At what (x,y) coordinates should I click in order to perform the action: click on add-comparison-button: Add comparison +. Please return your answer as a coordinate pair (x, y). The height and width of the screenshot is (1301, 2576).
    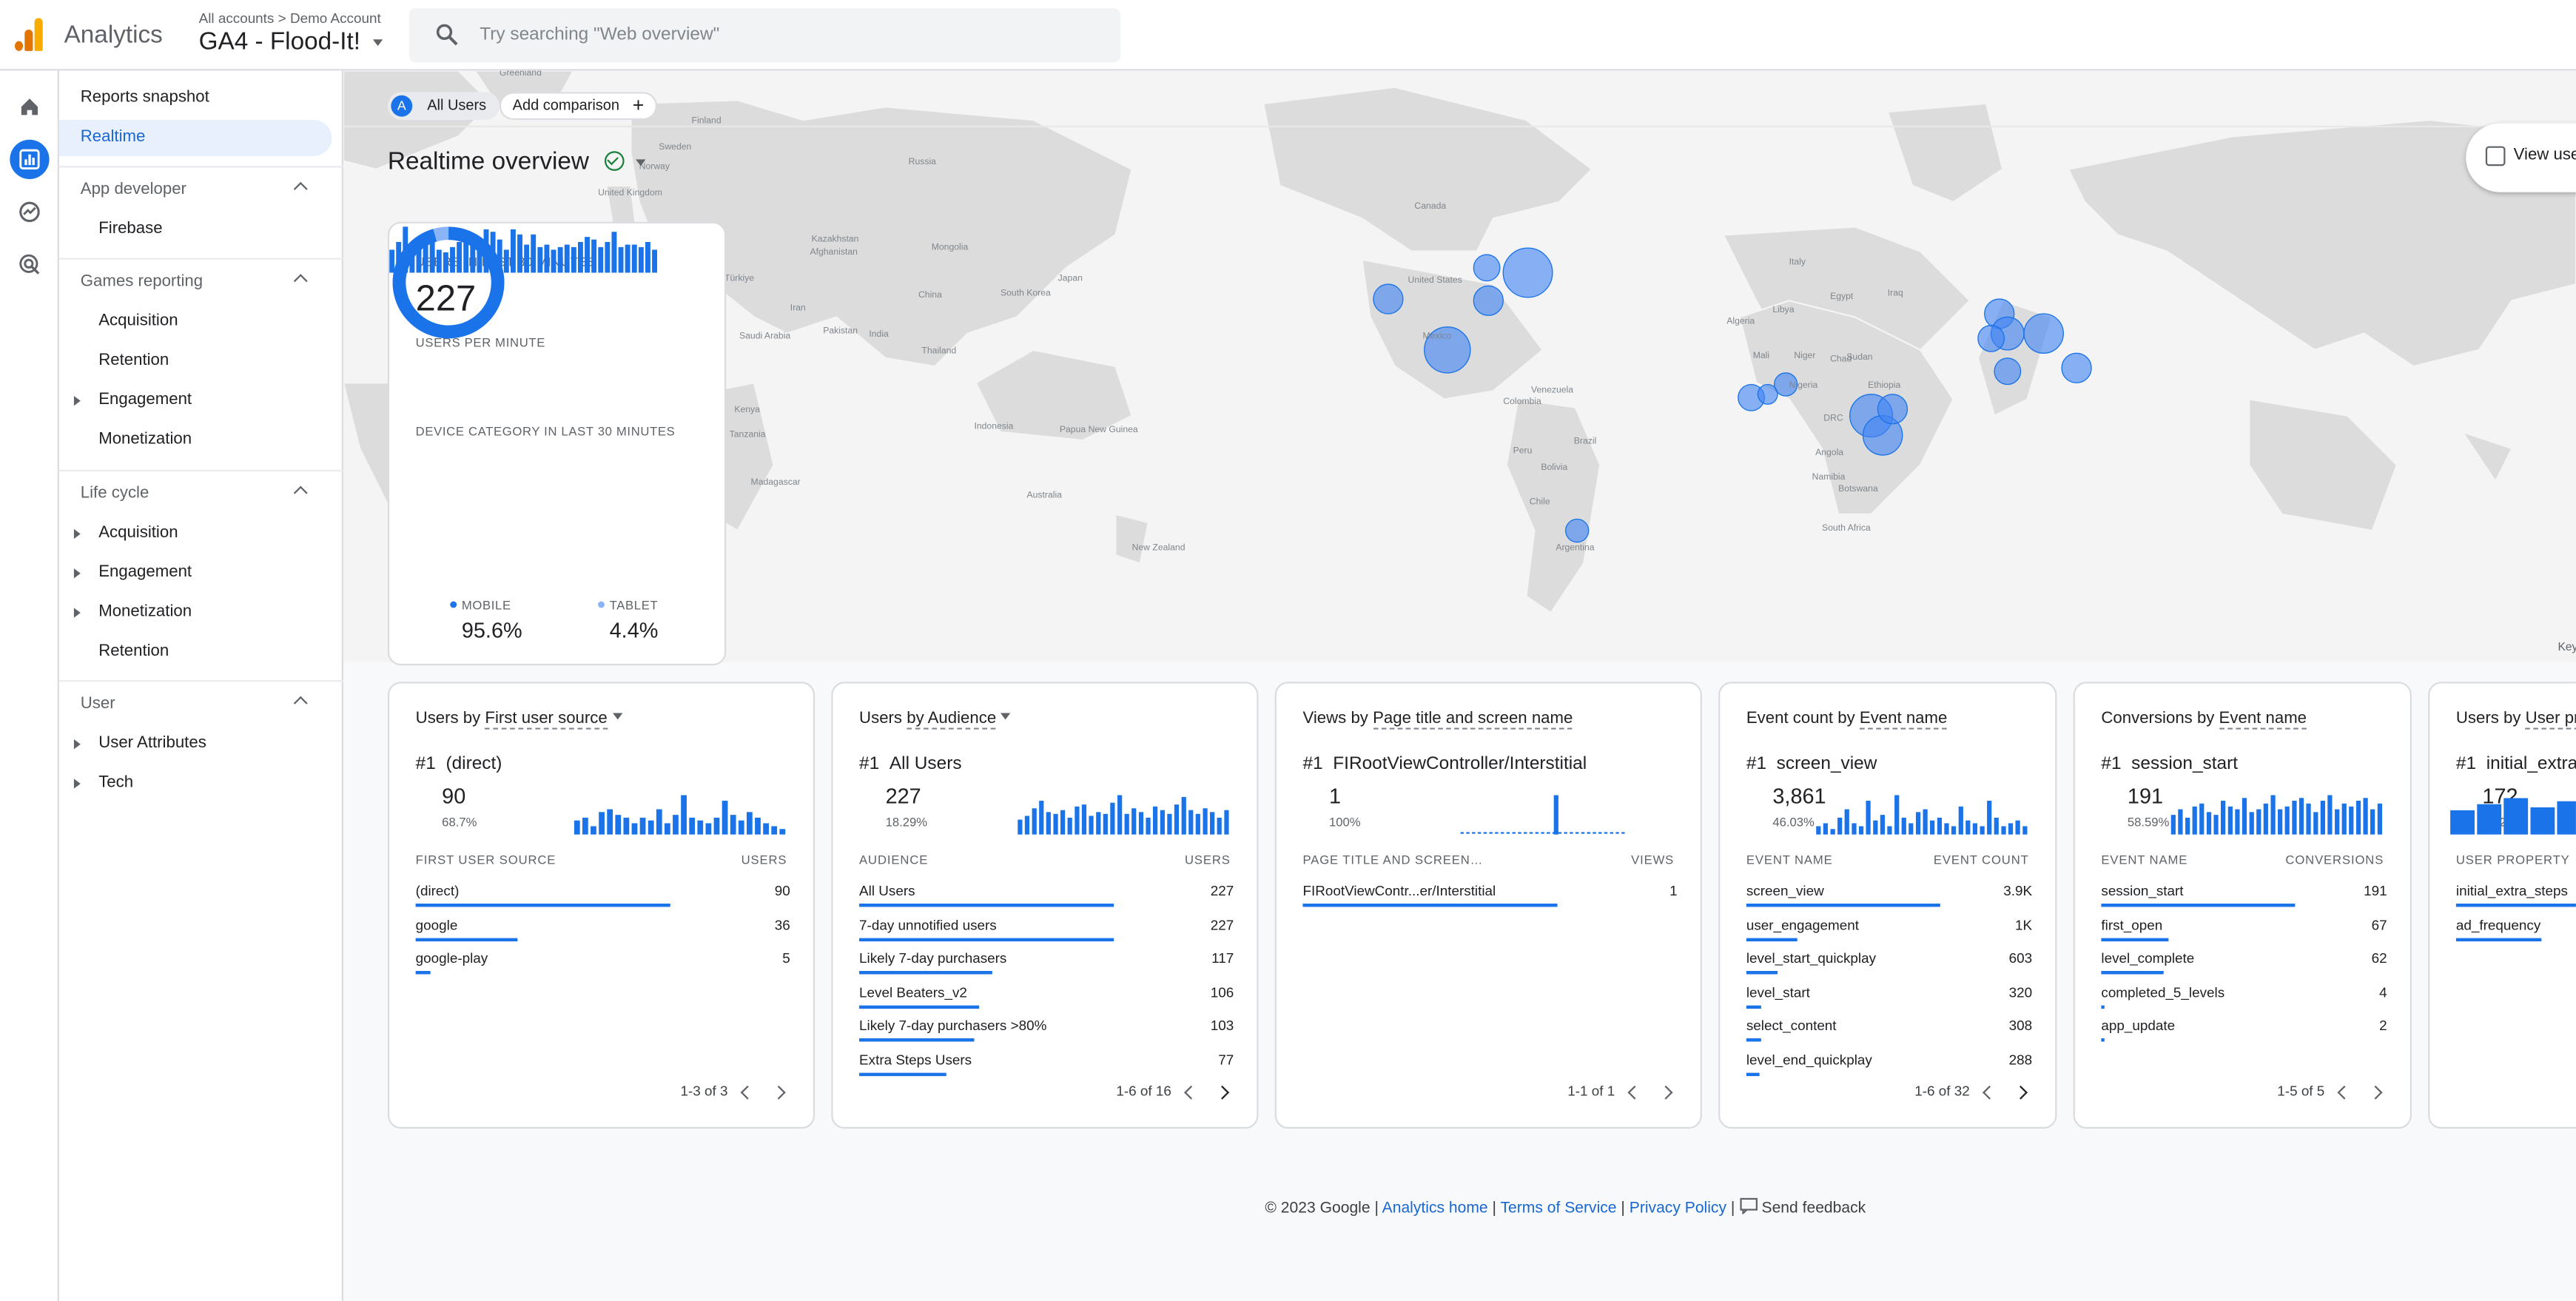
    Looking at the image, I should click on (578, 107).